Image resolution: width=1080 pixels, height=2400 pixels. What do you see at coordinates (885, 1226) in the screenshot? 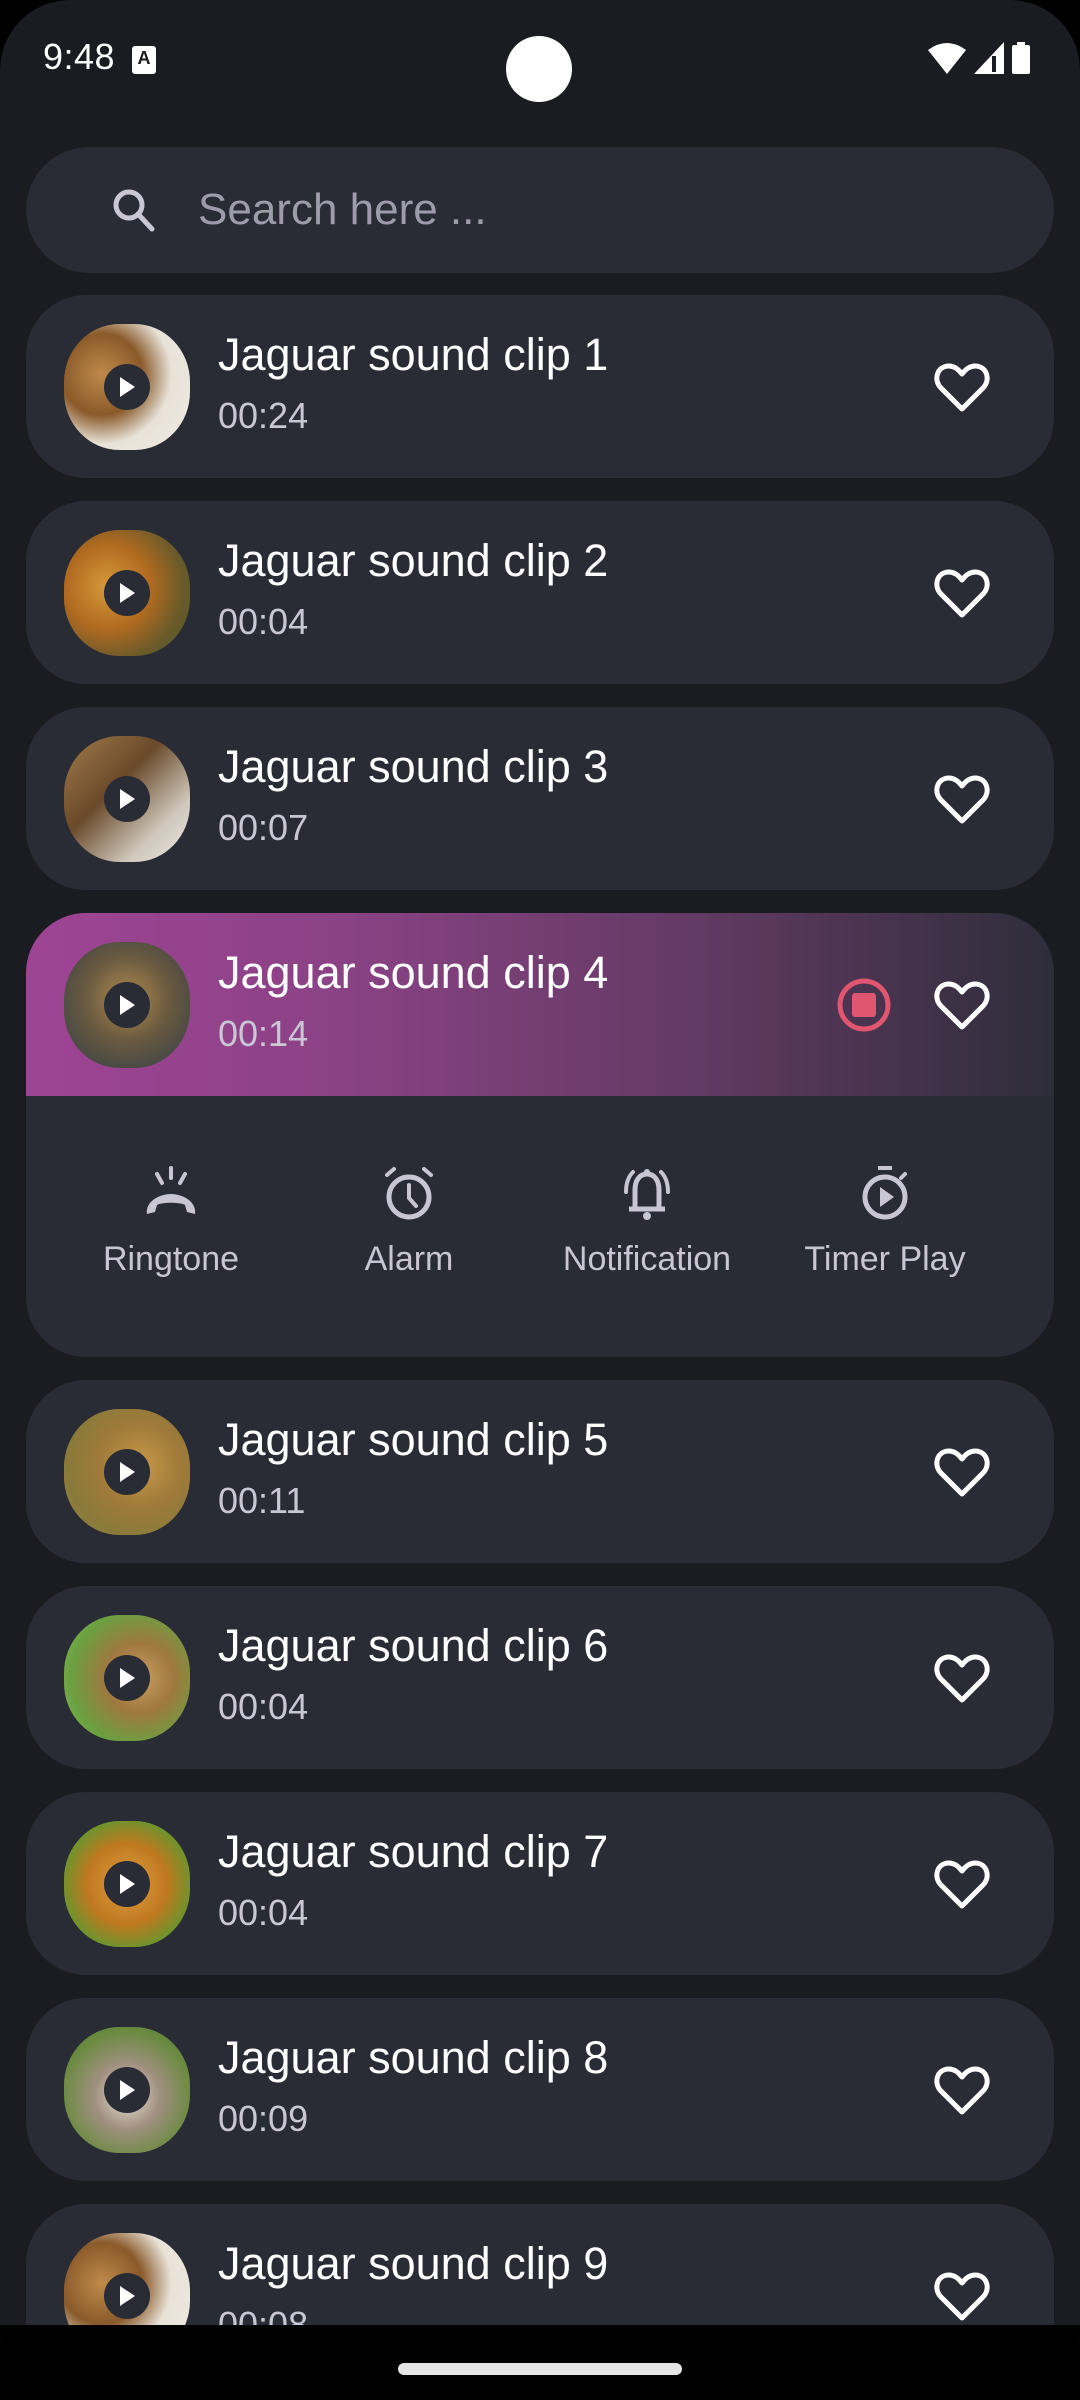
I see `timer-play-button: Timer Play` at bounding box center [885, 1226].